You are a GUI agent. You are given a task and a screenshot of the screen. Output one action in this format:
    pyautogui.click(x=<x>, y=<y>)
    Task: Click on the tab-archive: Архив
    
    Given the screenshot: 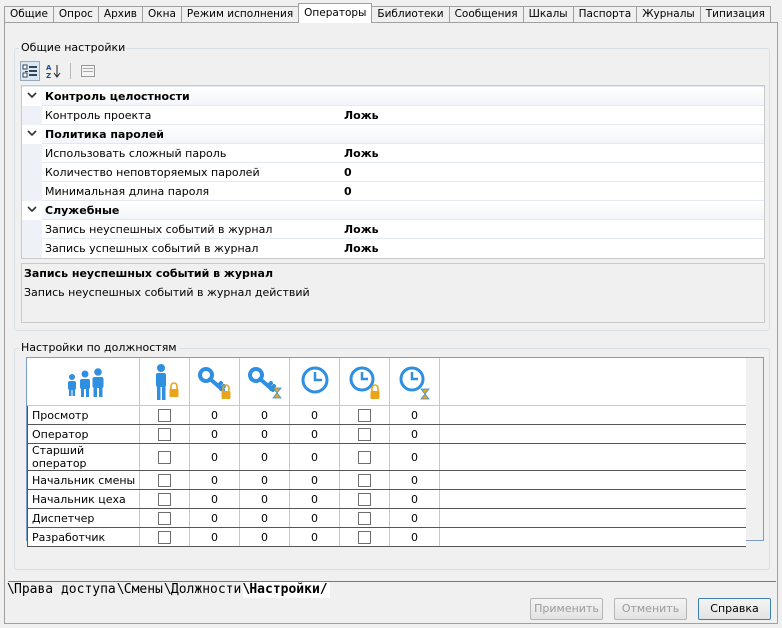 What is the action you would take?
    pyautogui.click(x=120, y=14)
    